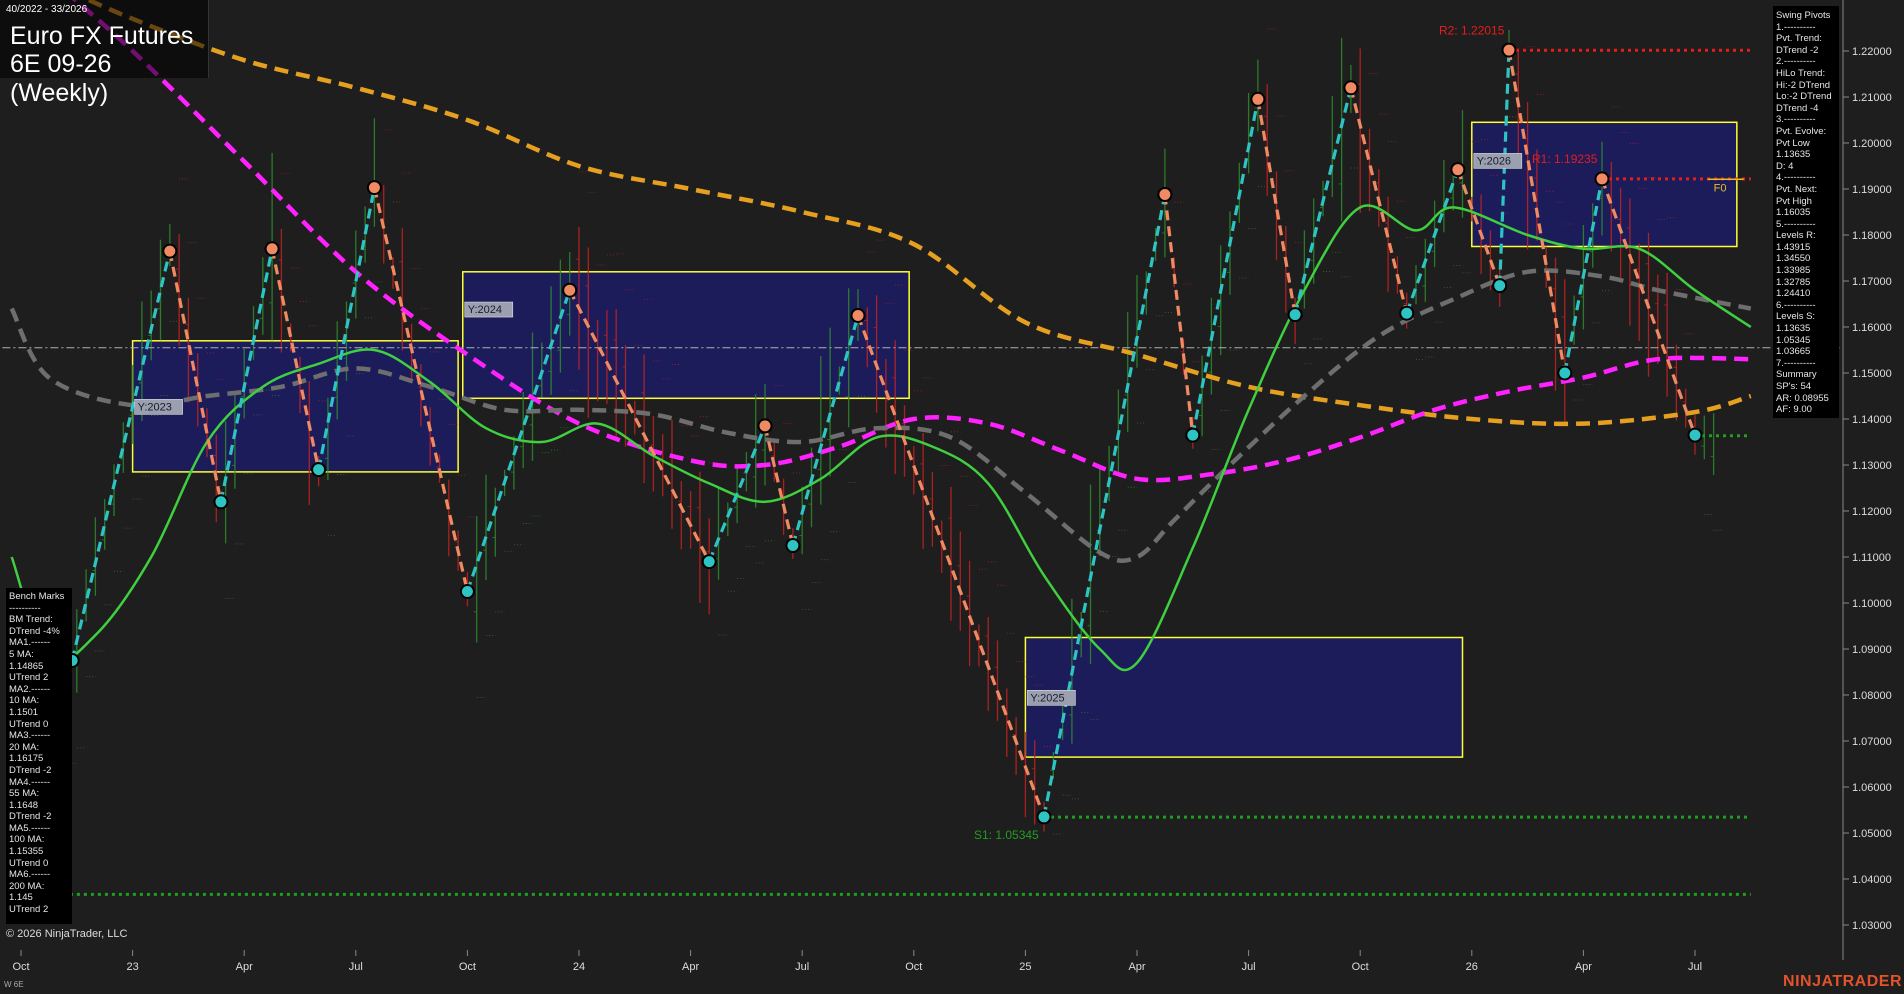 The height and width of the screenshot is (994, 1904). What do you see at coordinates (1006, 835) in the screenshot?
I see `level-label: S1: 1.05345` at bounding box center [1006, 835].